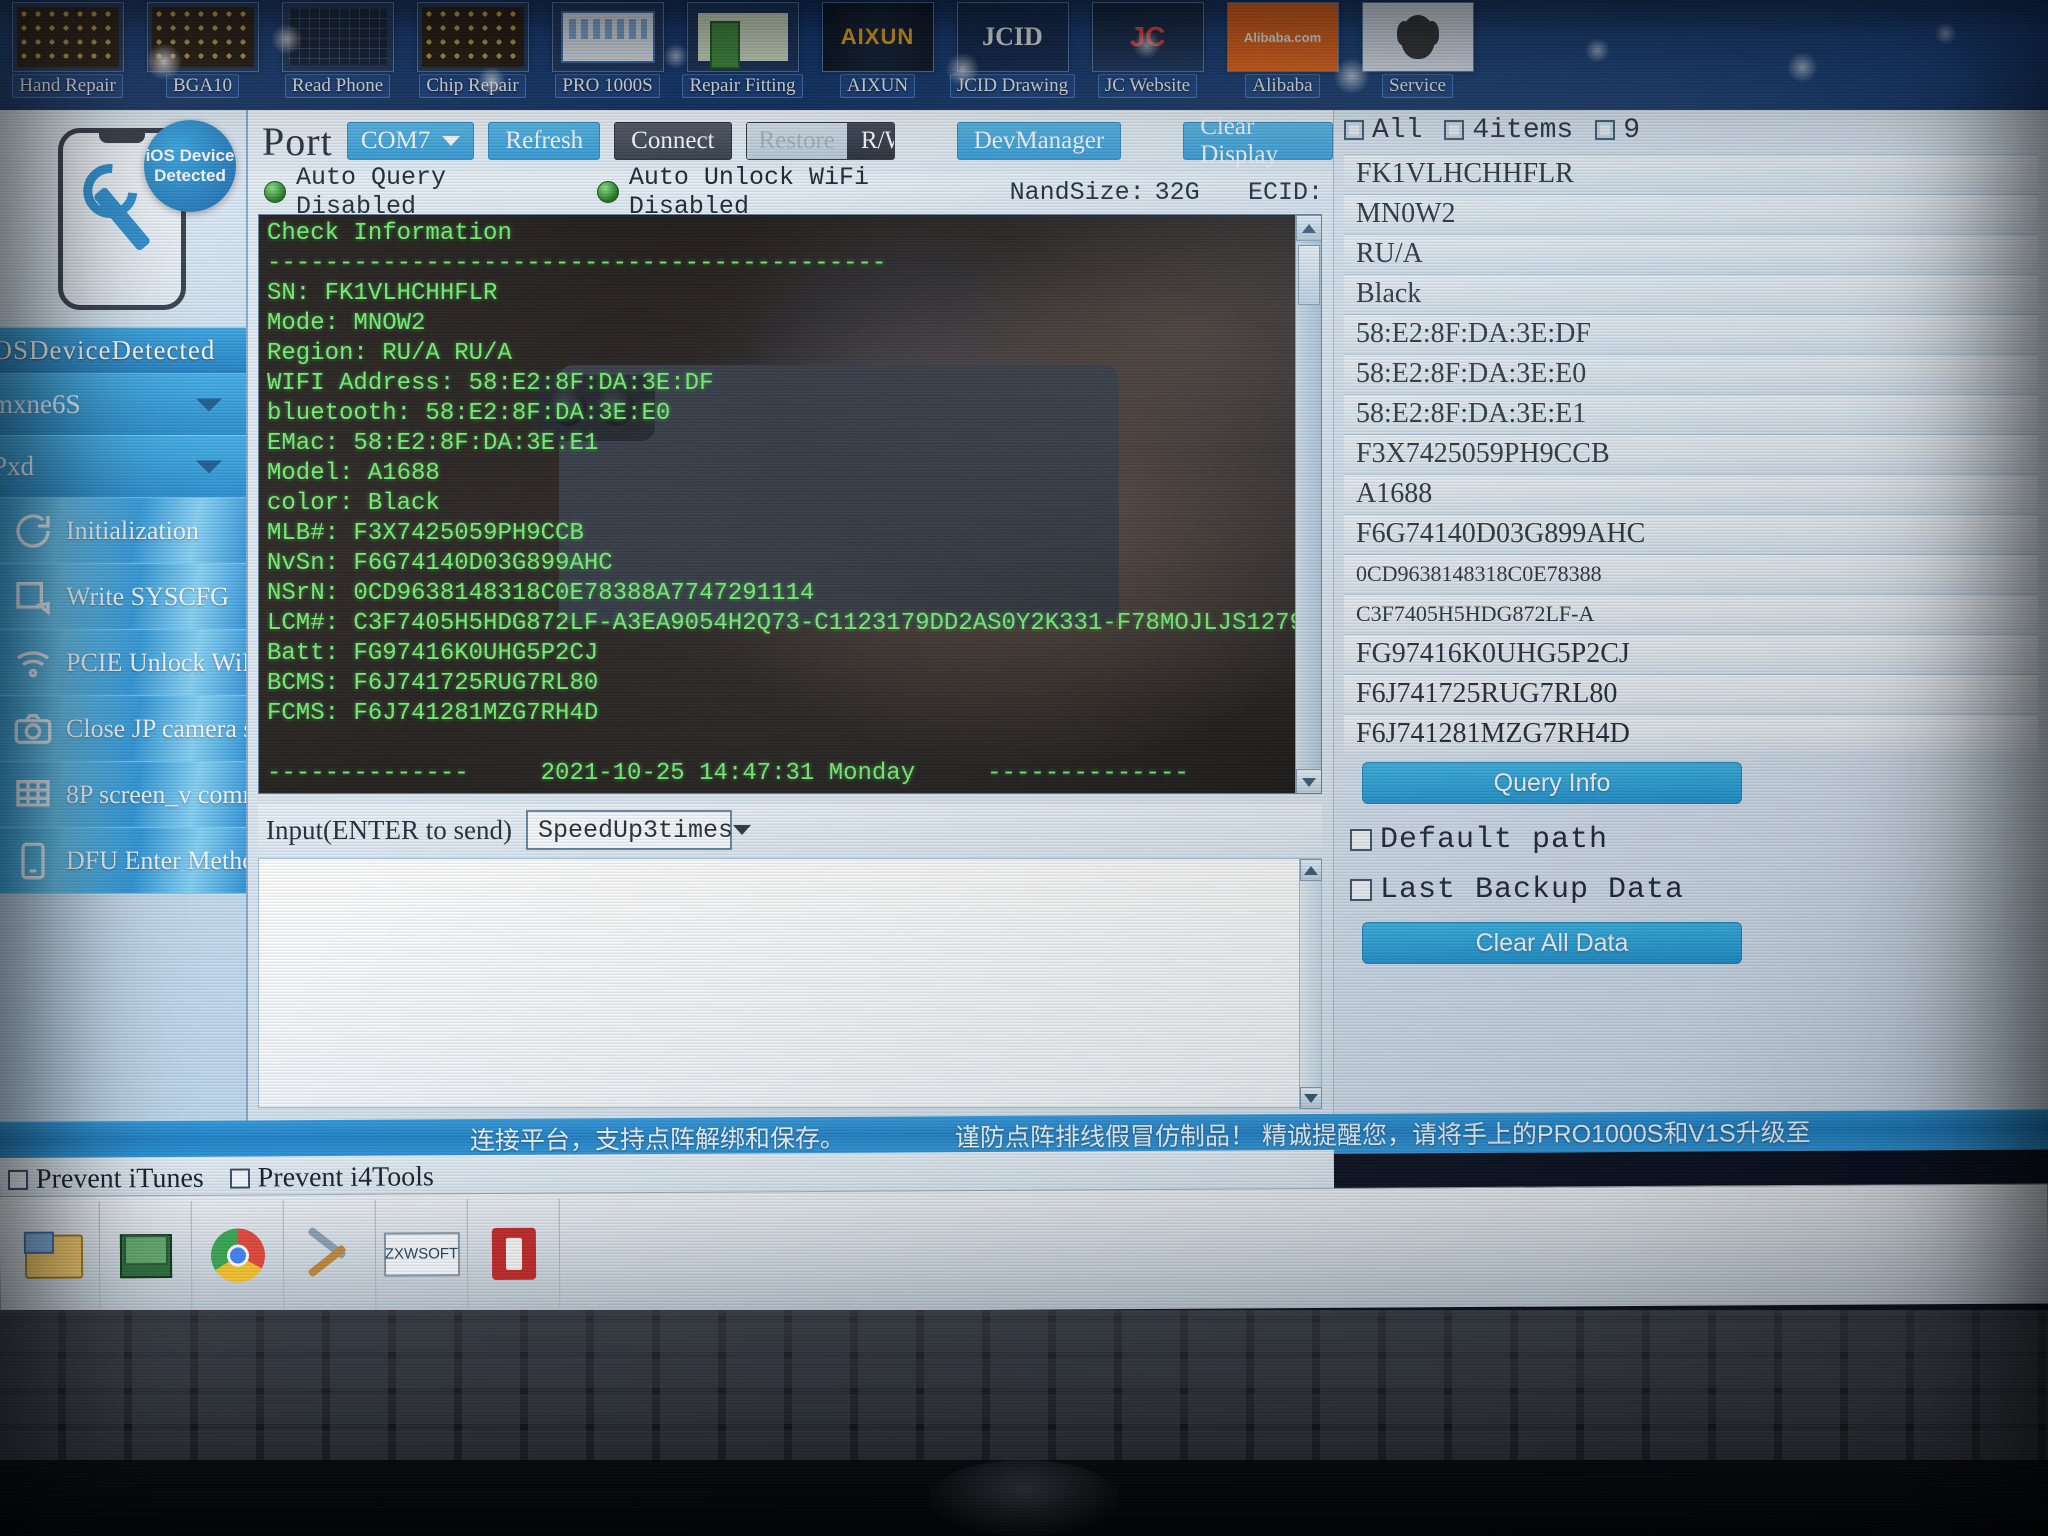 This screenshot has height=1536, width=2048. Describe the element at coordinates (1691, 173) in the screenshot. I see `data-row: FK1VLHCHHFLR` at that location.